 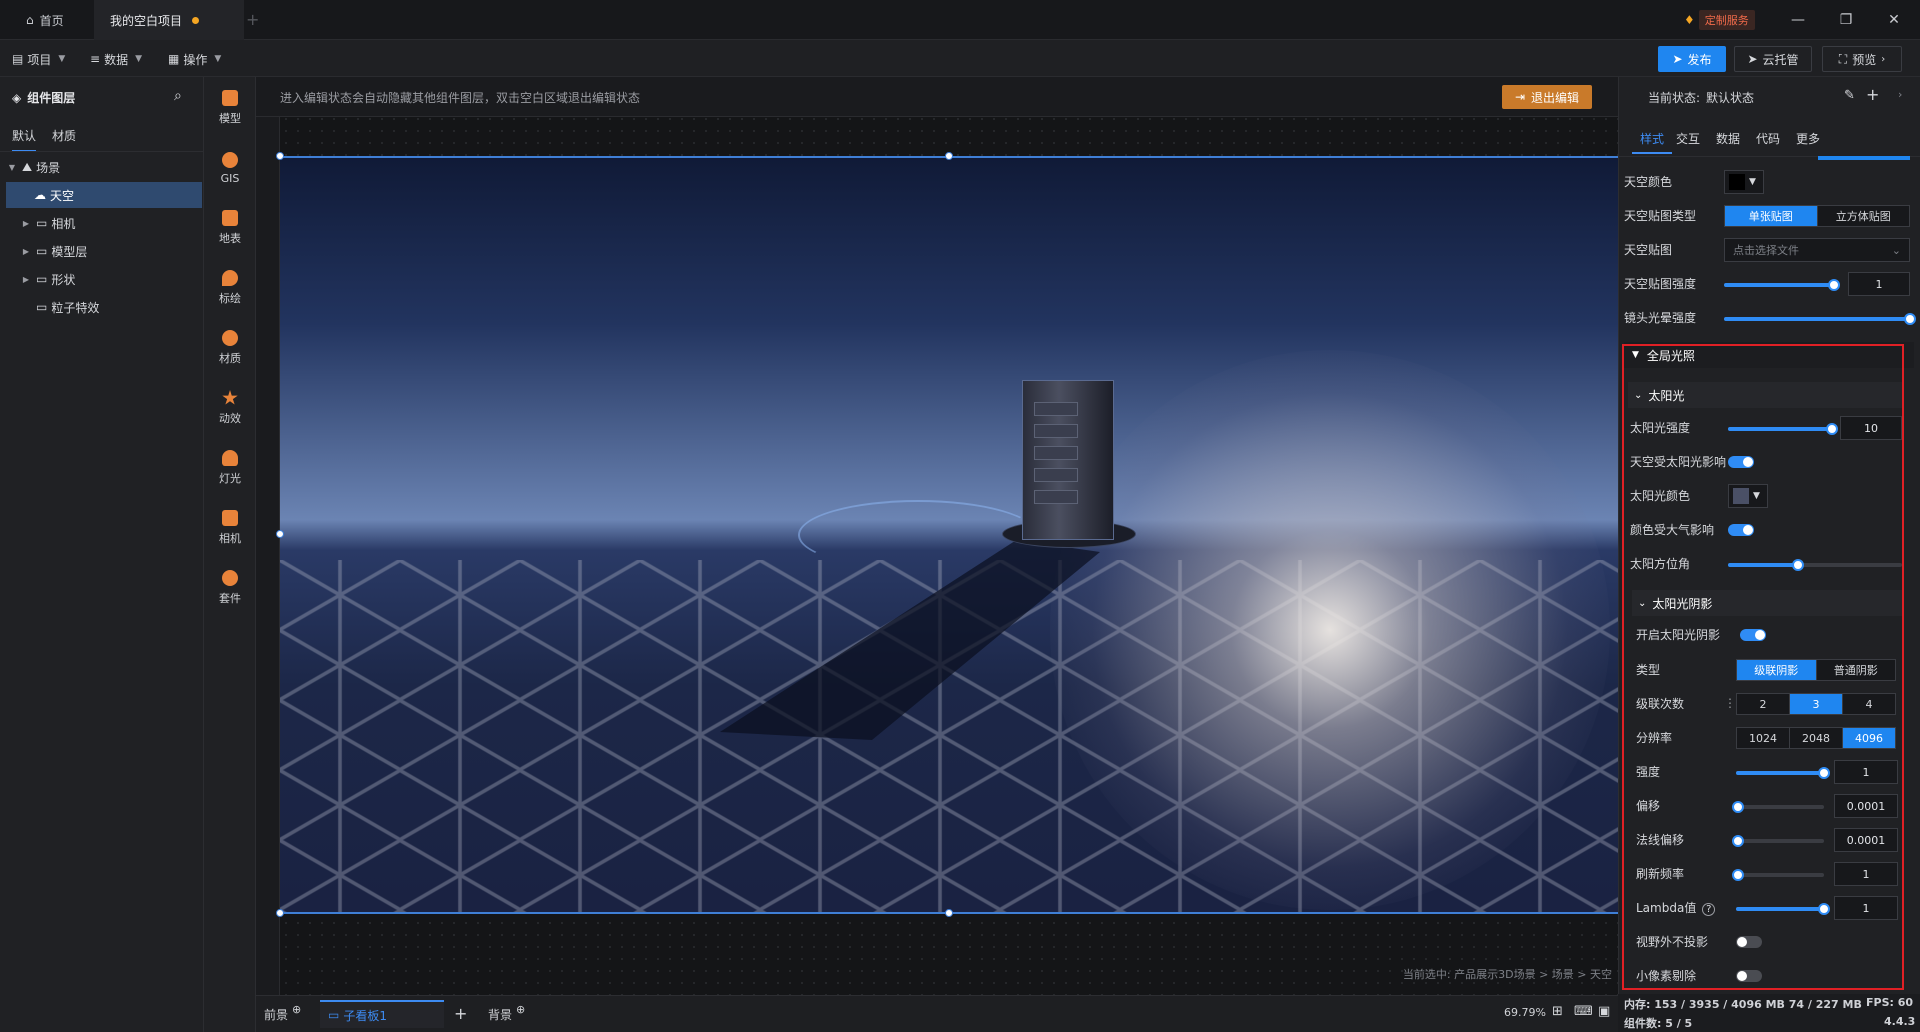 I want to click on diamond-icon: ♦, so click(x=1689, y=20).